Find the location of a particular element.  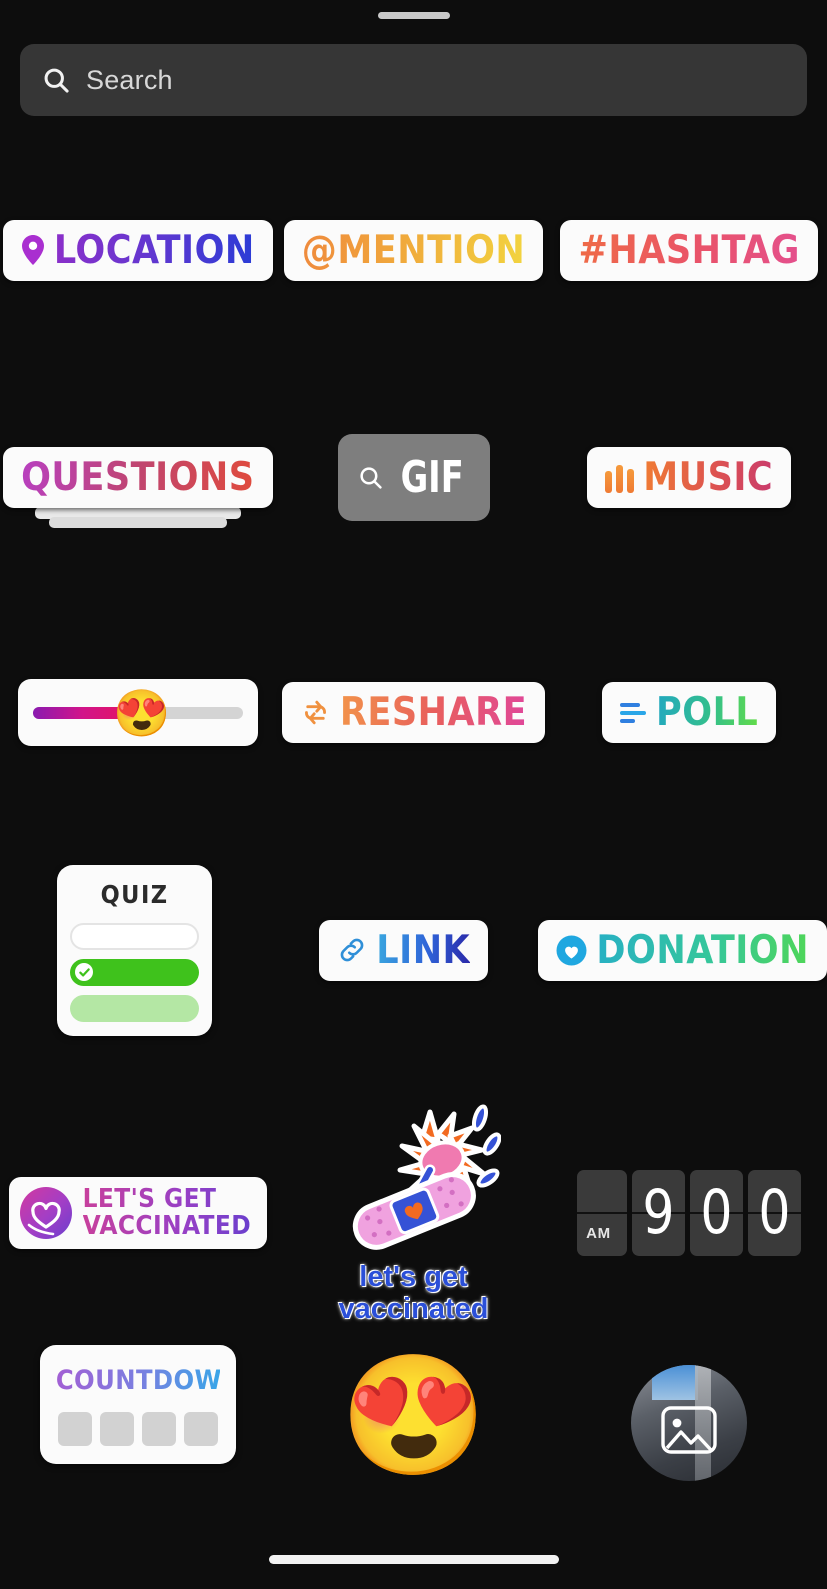

music-bars-icon is located at coordinates (620, 478).